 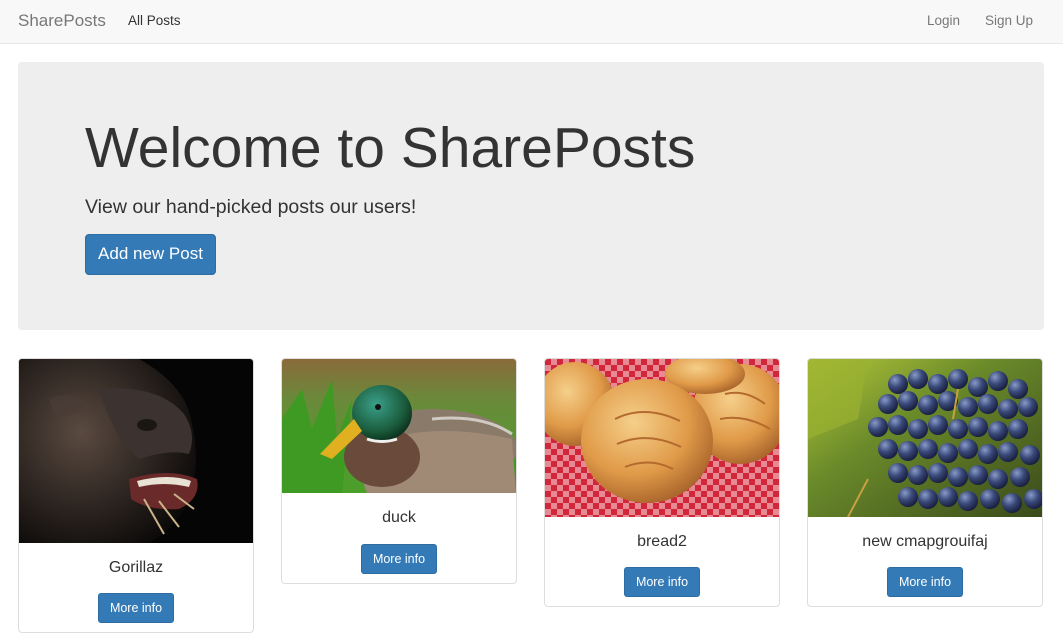 I want to click on brand-link: SharePosts, so click(x=62, y=21).